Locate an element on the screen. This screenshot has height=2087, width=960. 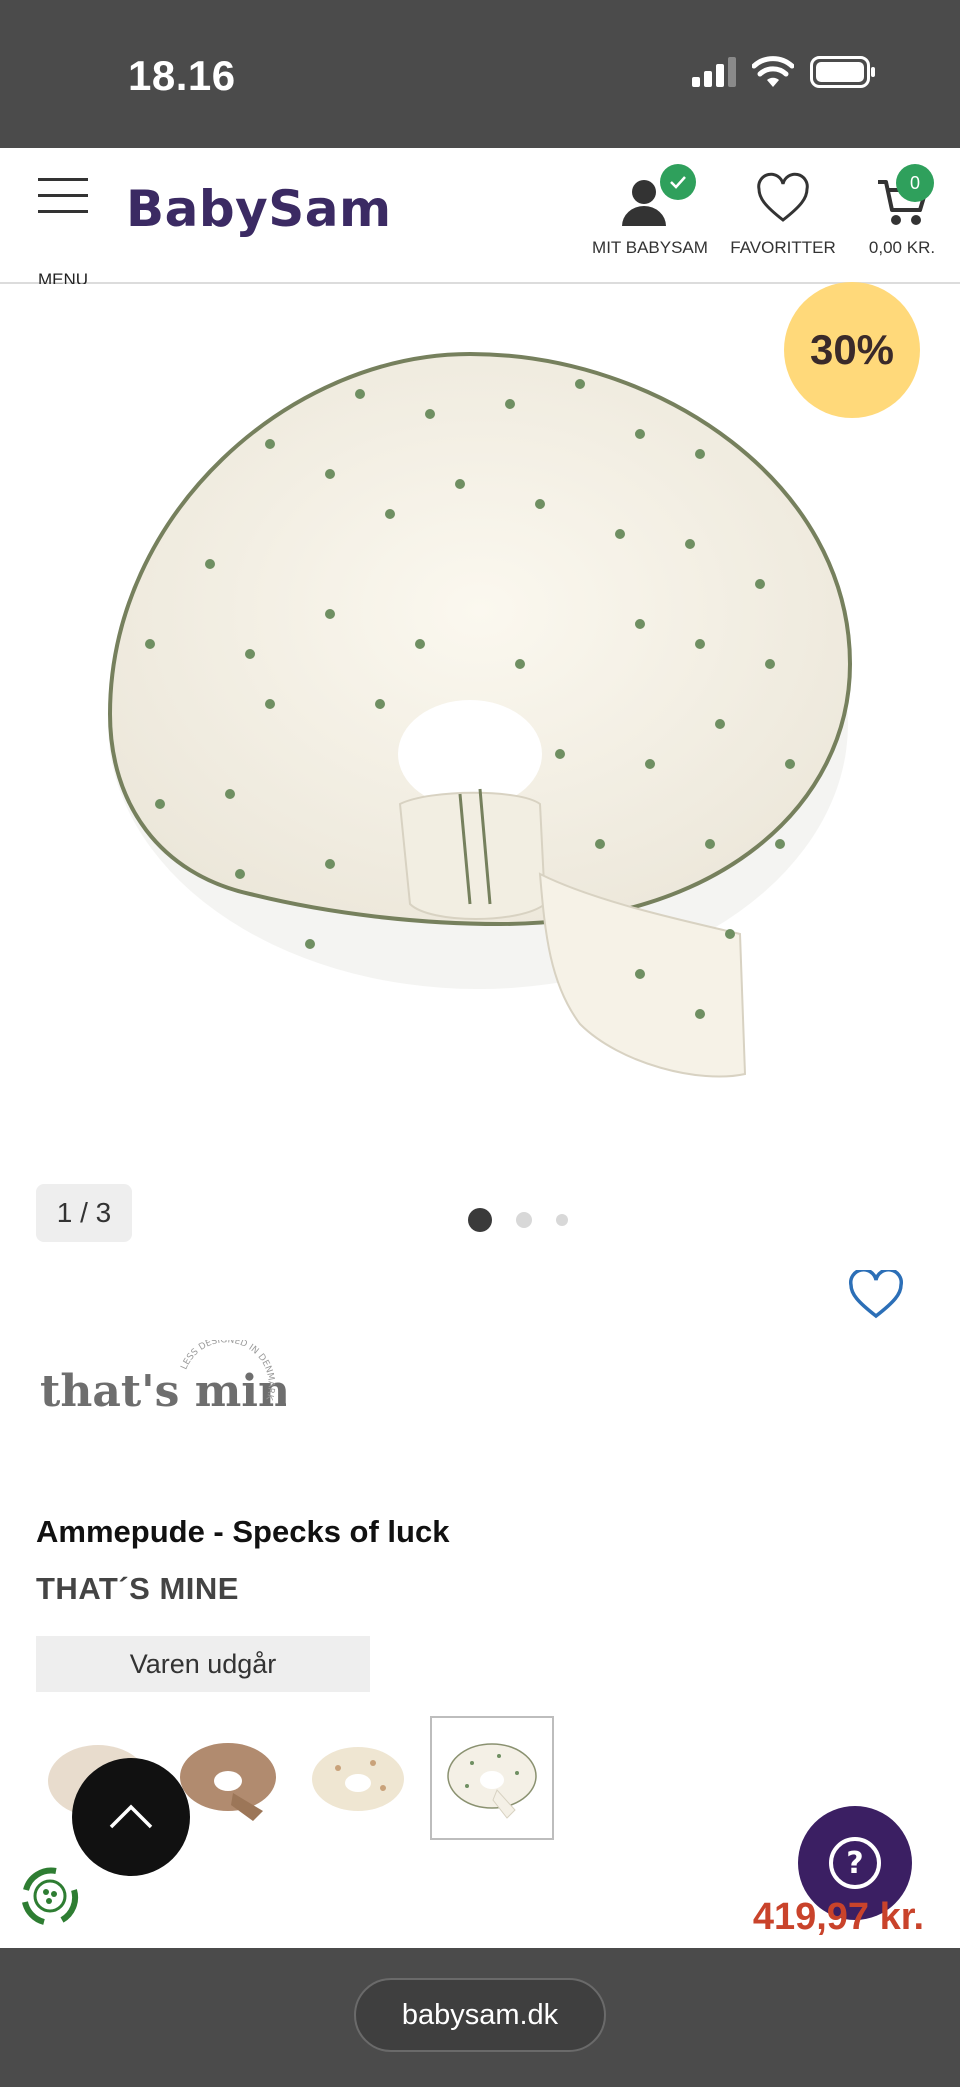
image-counter: 1 / 3 is located at coordinates (84, 1213).